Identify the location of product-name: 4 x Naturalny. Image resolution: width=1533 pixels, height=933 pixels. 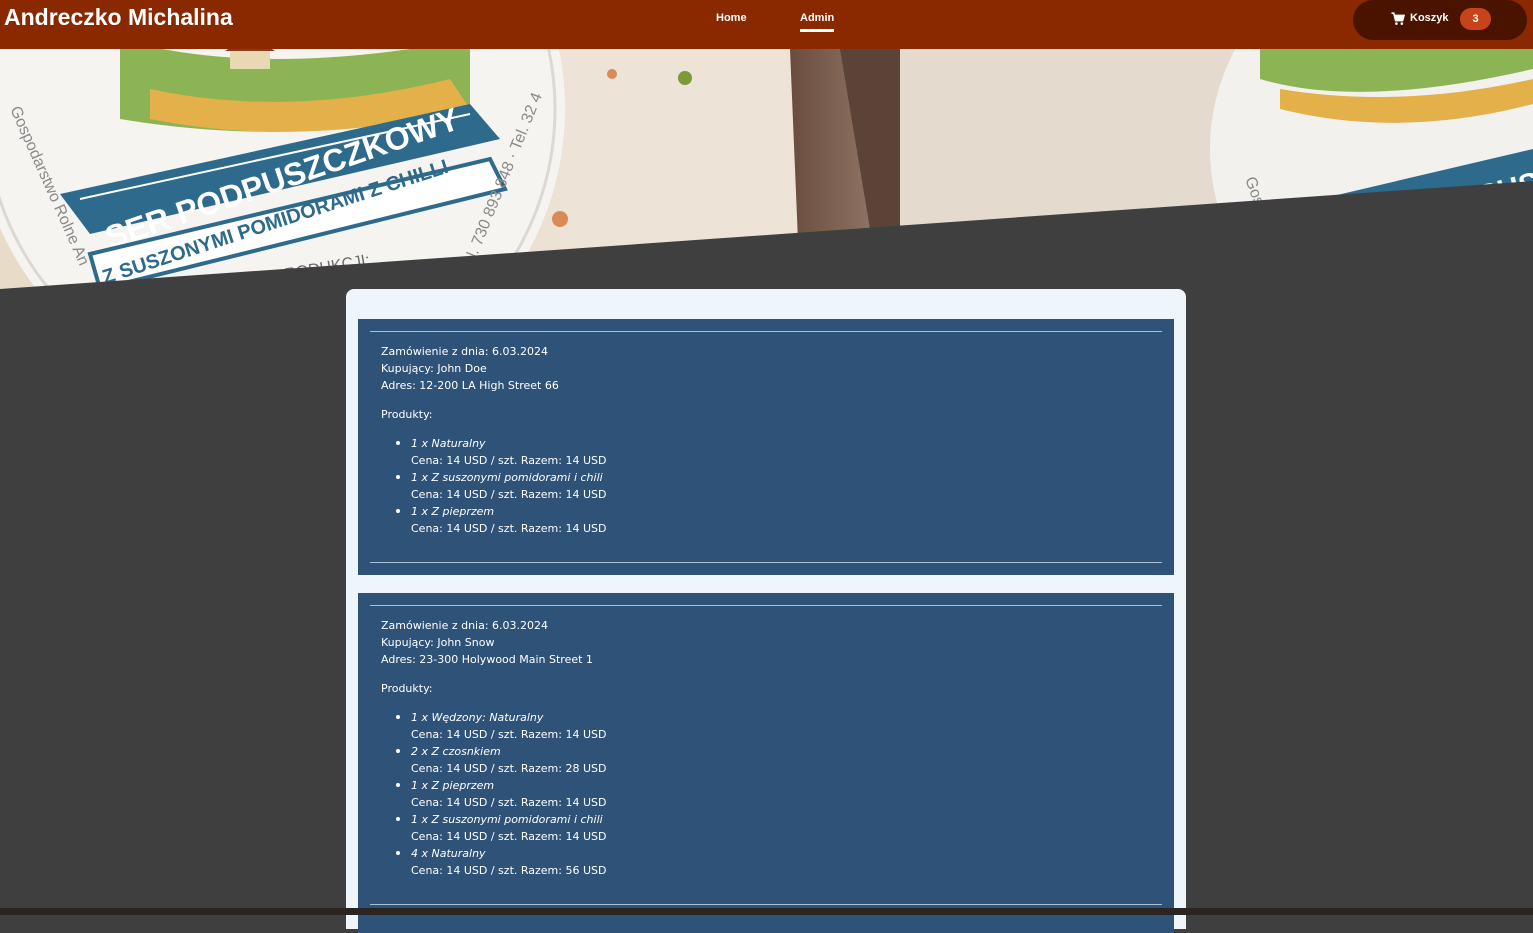
(448, 853).